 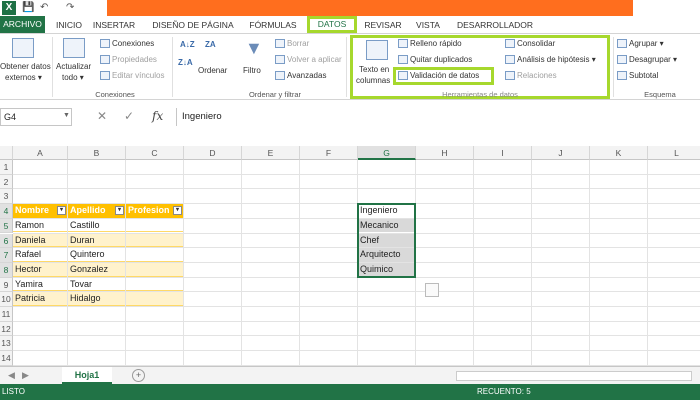 What do you see at coordinates (40, 240) in the screenshot?
I see `table-cell: Daniela` at bounding box center [40, 240].